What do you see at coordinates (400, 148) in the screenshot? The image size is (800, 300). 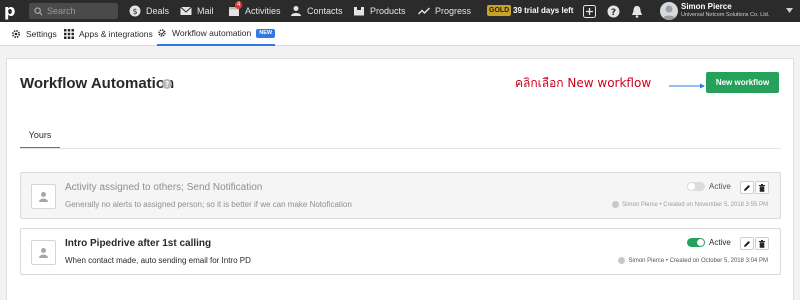 I see `tab-divider` at bounding box center [400, 148].